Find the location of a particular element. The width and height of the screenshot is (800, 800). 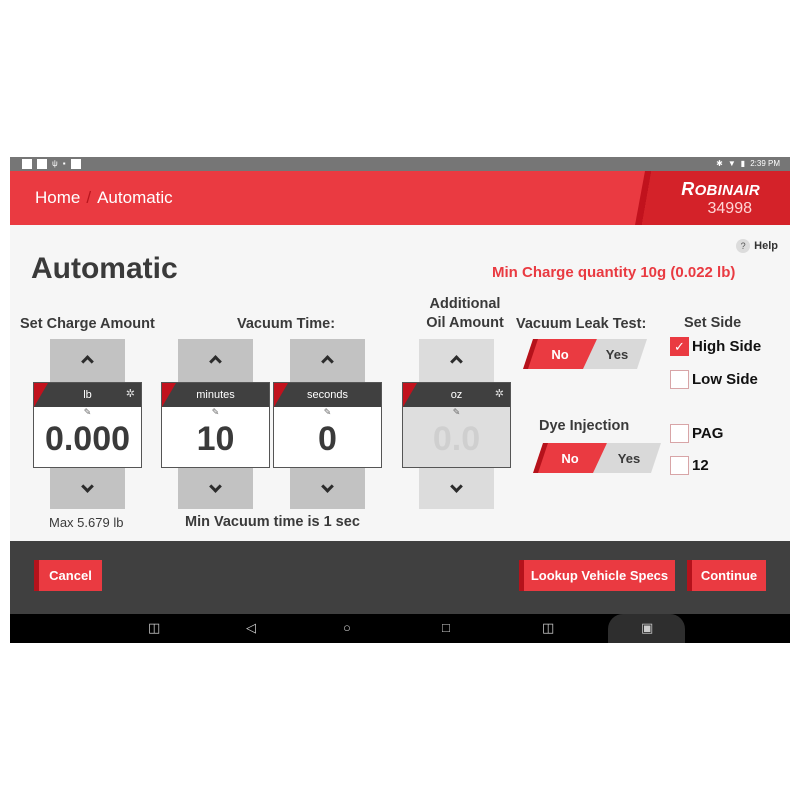

oil-unit-header: oz ✲ is located at coordinates (456, 395).